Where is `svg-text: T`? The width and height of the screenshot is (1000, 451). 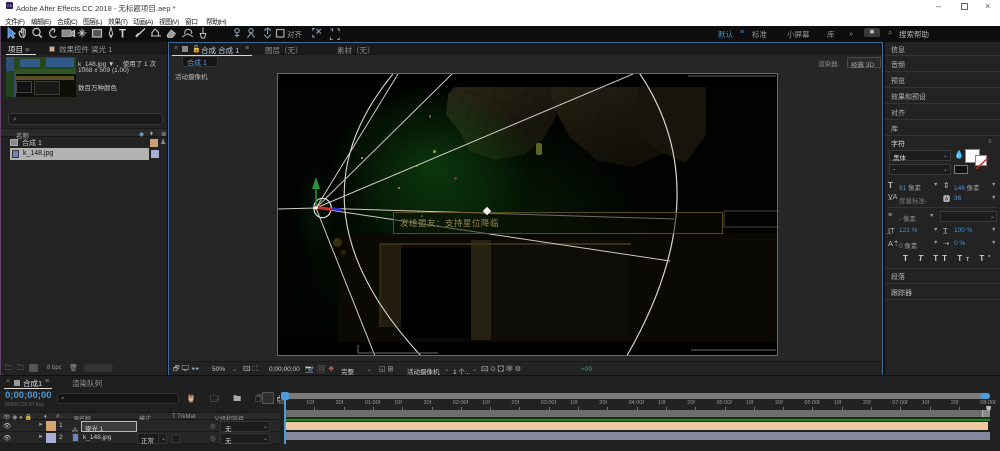
svg-text: T is located at coordinates (122, 35).